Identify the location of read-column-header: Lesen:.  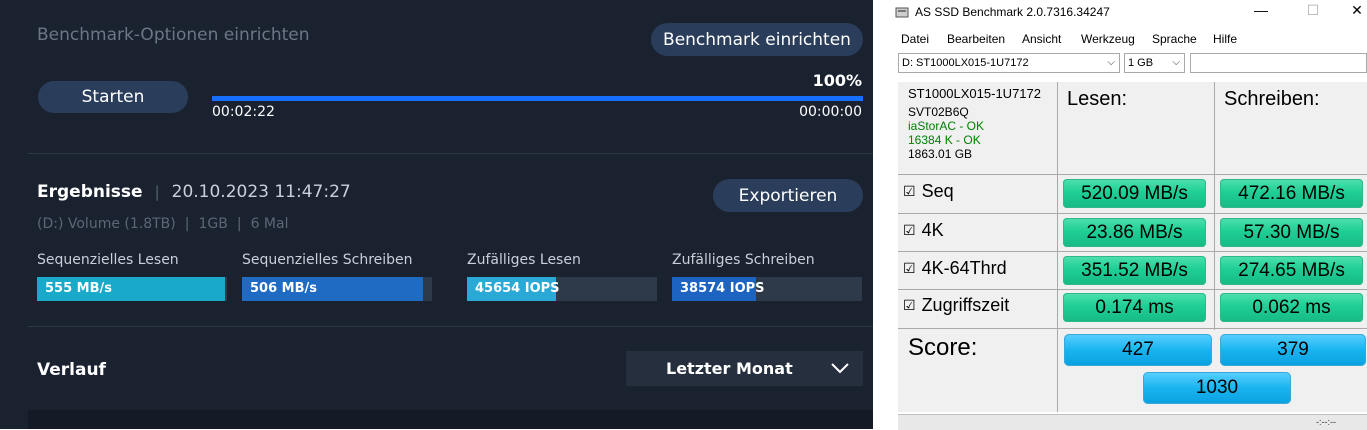
(1097, 99).